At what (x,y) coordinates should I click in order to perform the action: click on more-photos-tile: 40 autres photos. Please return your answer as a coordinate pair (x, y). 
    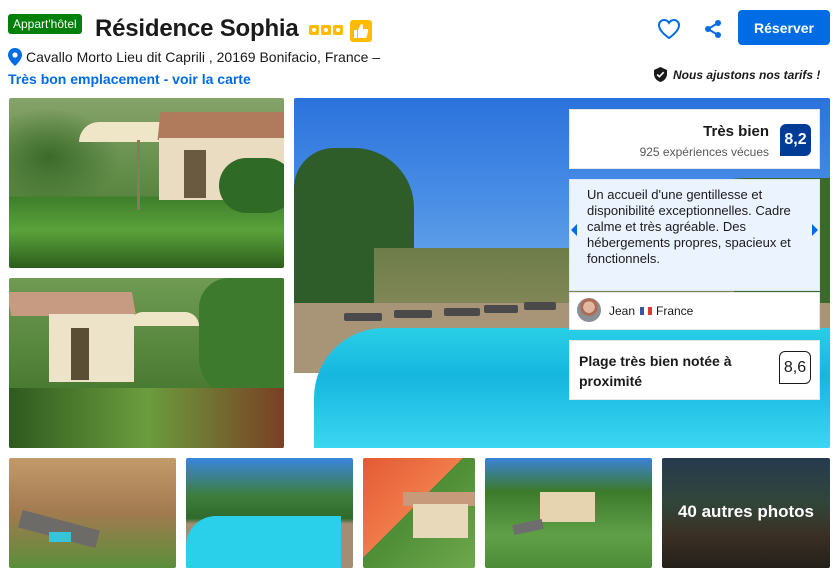
    Looking at the image, I should click on (746, 513).